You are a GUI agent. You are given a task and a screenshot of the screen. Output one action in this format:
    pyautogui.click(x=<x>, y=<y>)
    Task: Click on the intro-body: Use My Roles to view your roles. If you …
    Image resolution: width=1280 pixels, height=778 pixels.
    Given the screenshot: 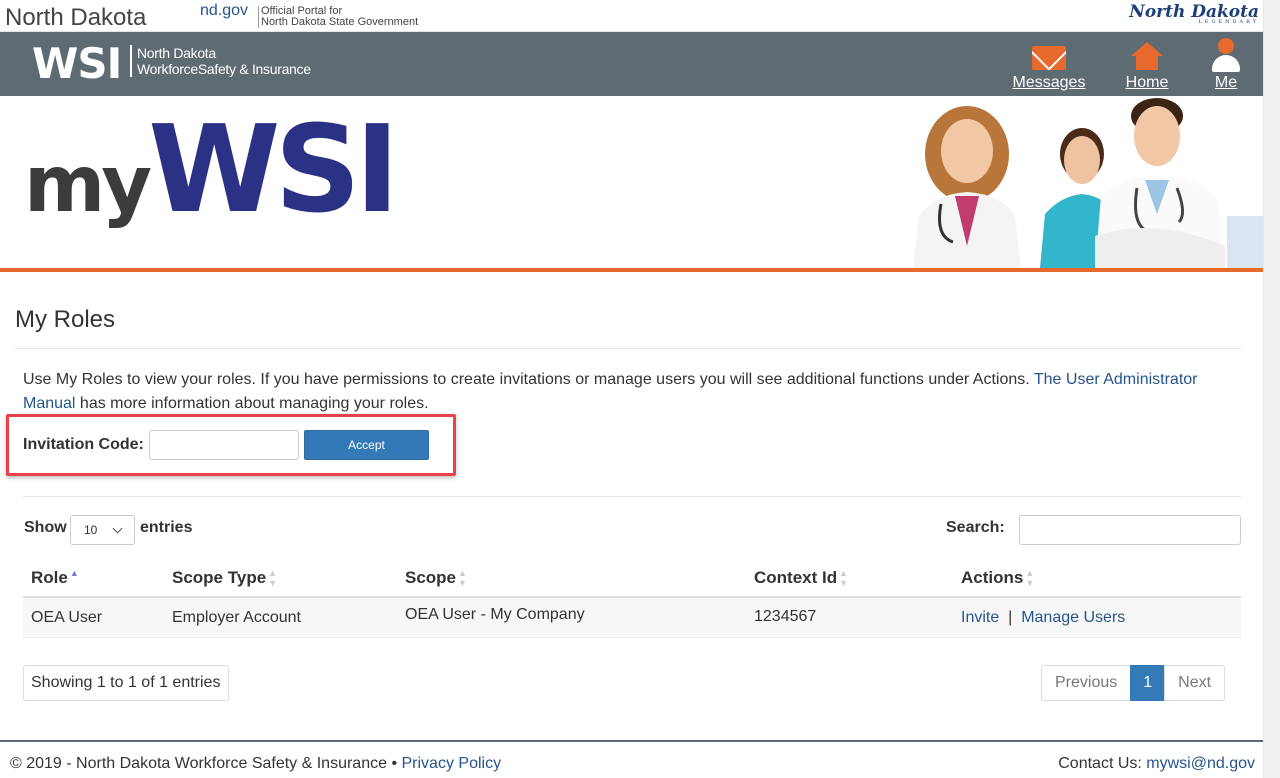 What is the action you would take?
    pyautogui.click(x=528, y=379)
    